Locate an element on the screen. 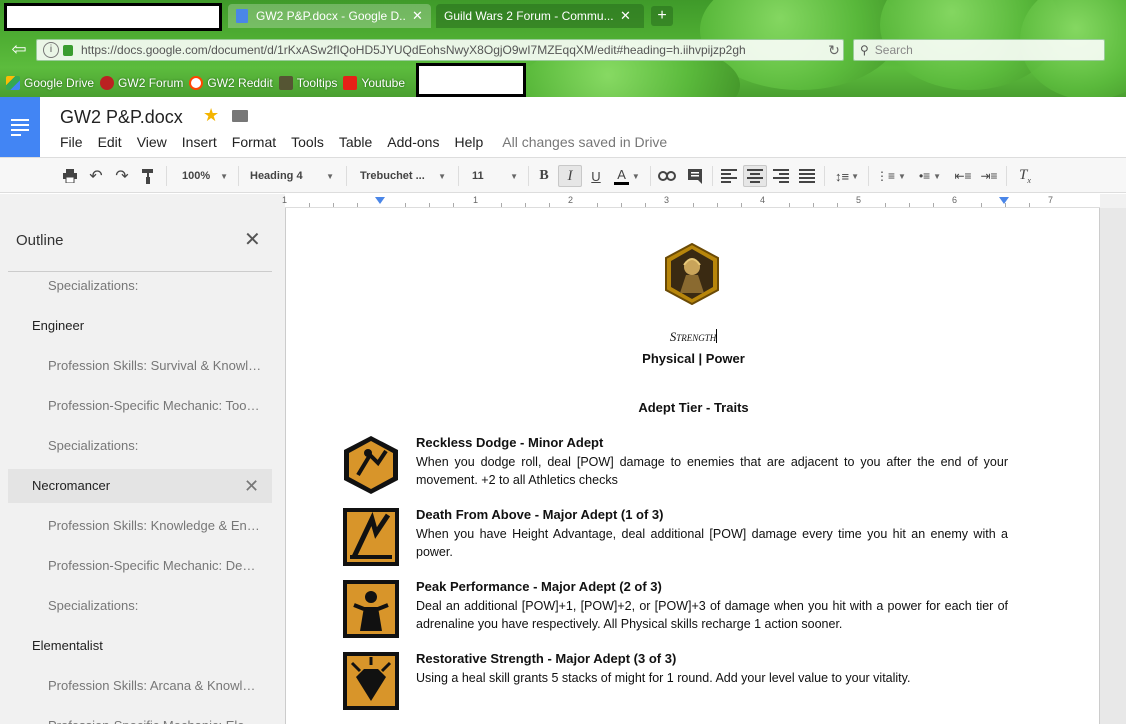 Image resolution: width=1126 pixels, height=724 pixels. print-button is located at coordinates (70, 176).